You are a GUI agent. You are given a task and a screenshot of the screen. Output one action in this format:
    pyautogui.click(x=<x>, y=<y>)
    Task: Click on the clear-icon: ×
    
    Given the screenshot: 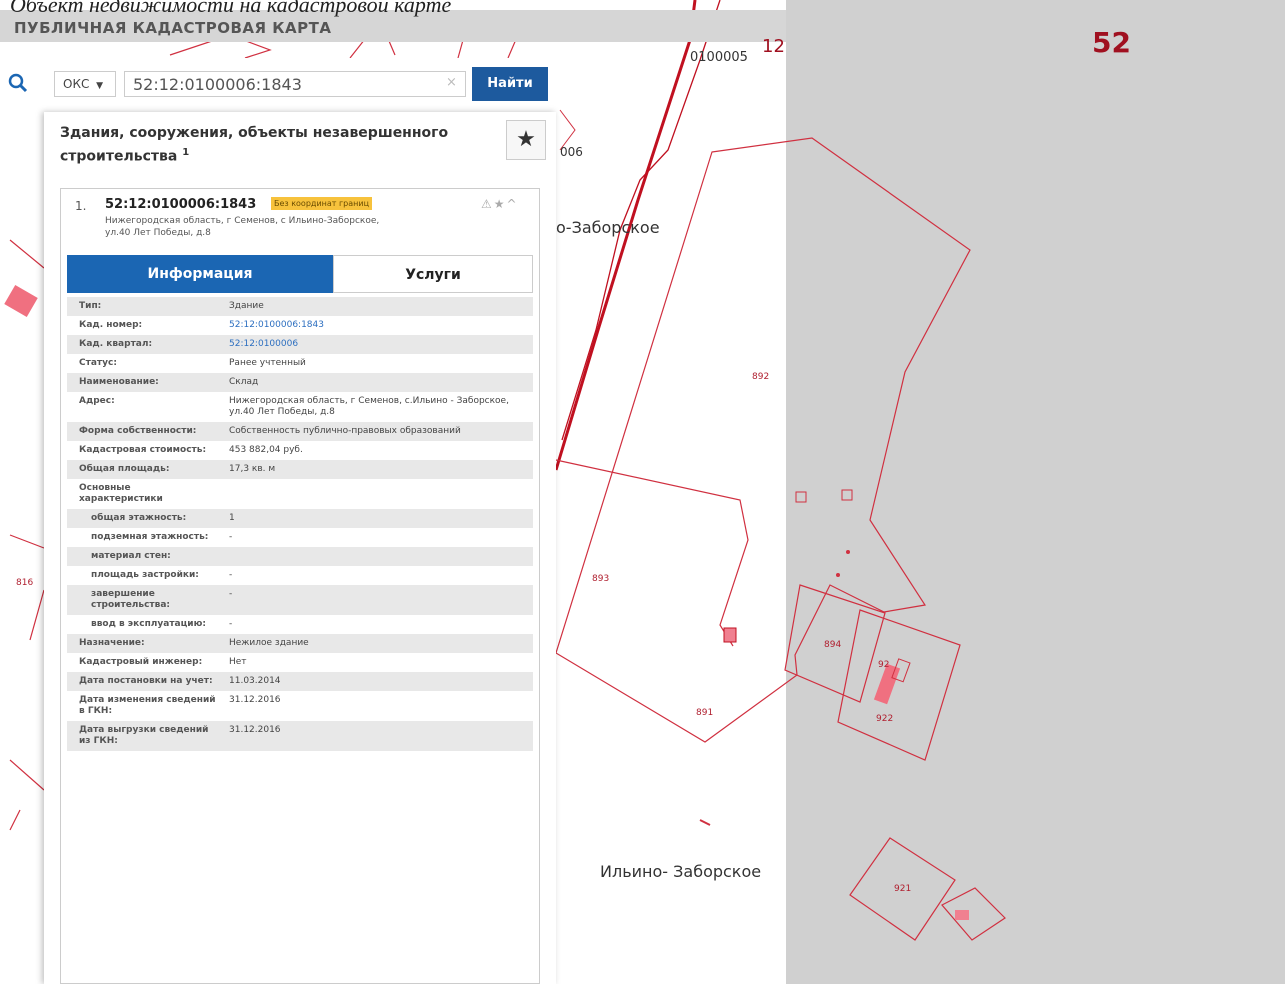 What is the action you would take?
    pyautogui.click(x=451, y=82)
    